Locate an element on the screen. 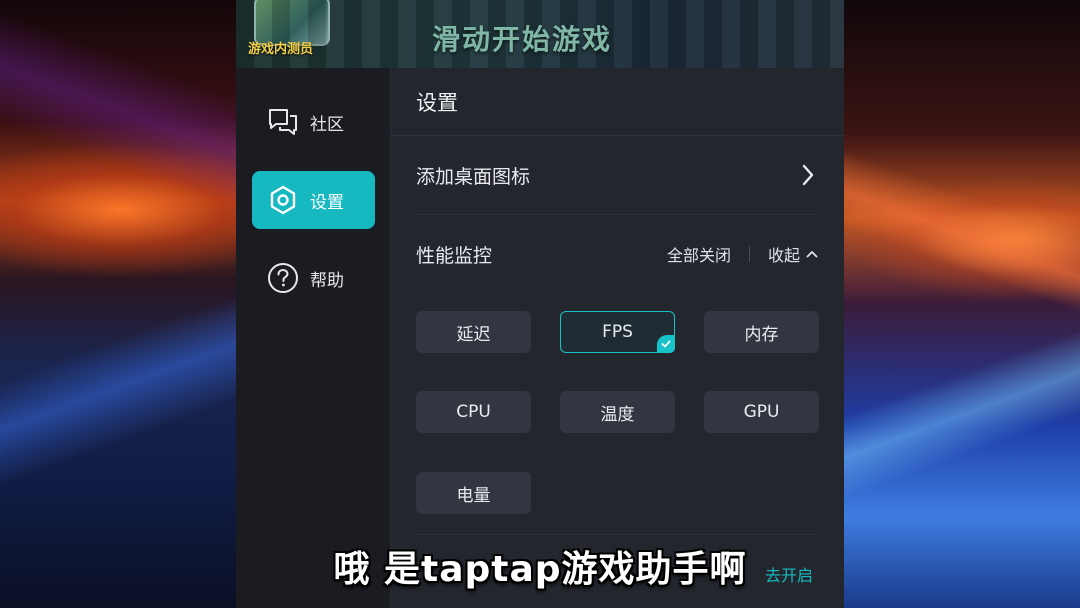 This screenshot has width=1080, height=608. chip-label: 温度 is located at coordinates (617, 414).